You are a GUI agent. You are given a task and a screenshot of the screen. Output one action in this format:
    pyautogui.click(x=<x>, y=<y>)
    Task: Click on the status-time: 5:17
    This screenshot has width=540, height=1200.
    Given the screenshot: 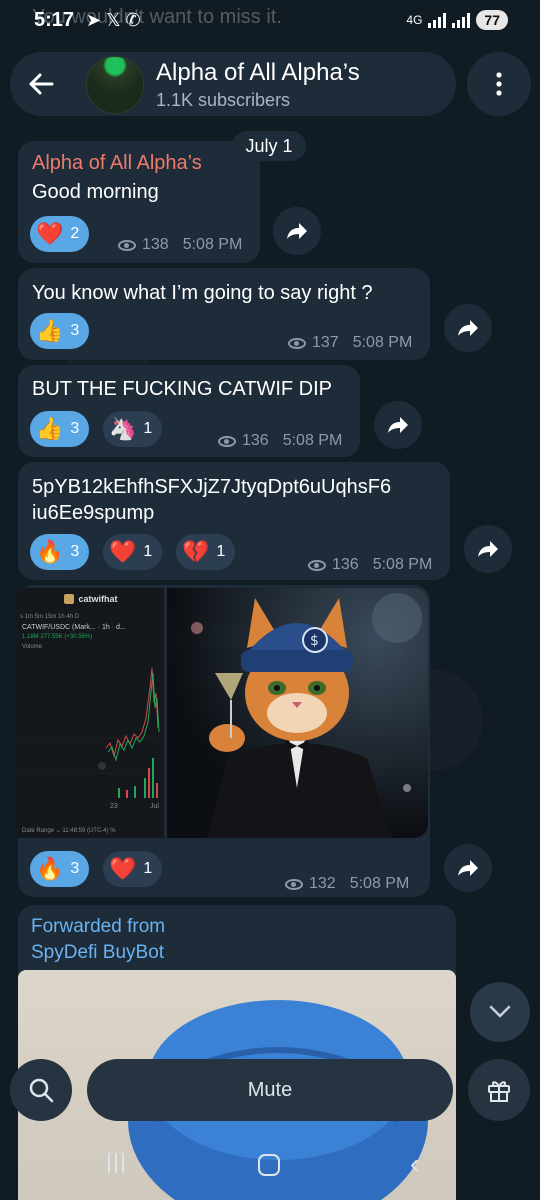 What is the action you would take?
    pyautogui.click(x=54, y=20)
    